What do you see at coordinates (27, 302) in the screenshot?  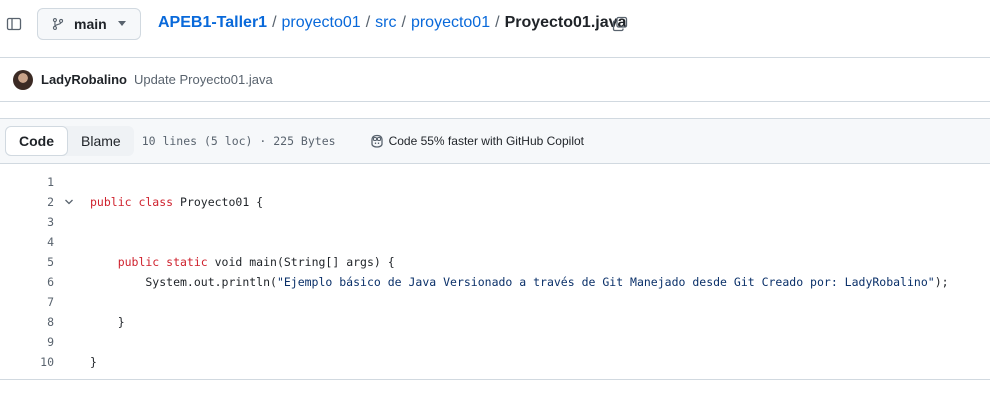 I see `line-number: 7` at bounding box center [27, 302].